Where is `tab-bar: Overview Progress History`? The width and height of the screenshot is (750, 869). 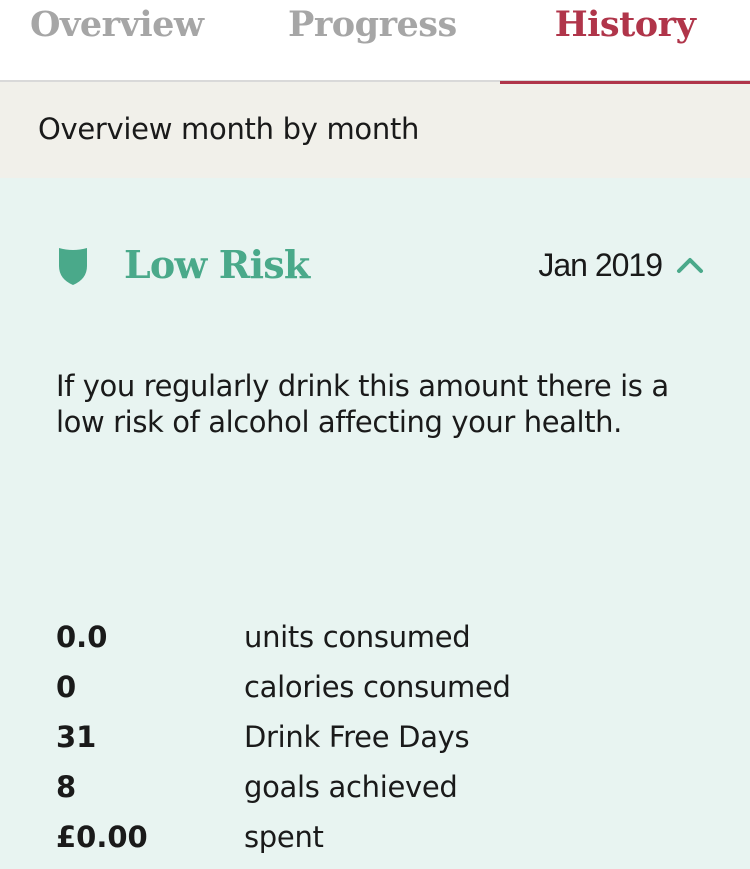
tab-bar: Overview Progress History is located at coordinates (375, 42).